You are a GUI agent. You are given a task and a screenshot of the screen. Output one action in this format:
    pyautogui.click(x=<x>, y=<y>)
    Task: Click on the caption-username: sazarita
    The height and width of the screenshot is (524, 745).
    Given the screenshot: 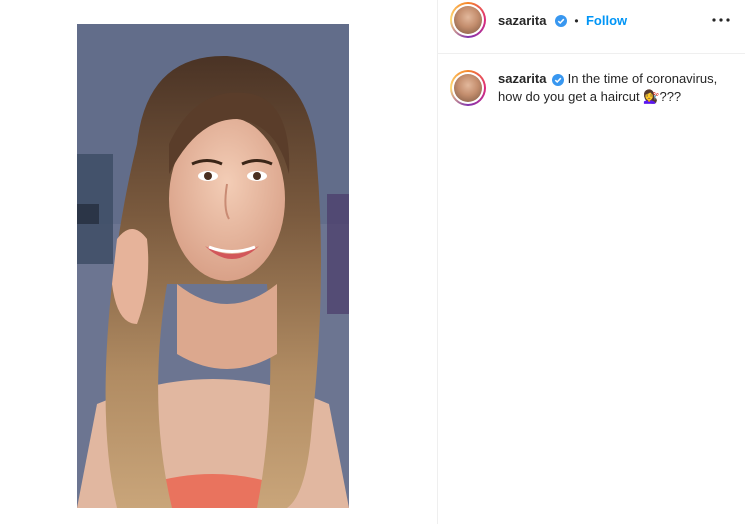 What is the action you would take?
    pyautogui.click(x=522, y=78)
    